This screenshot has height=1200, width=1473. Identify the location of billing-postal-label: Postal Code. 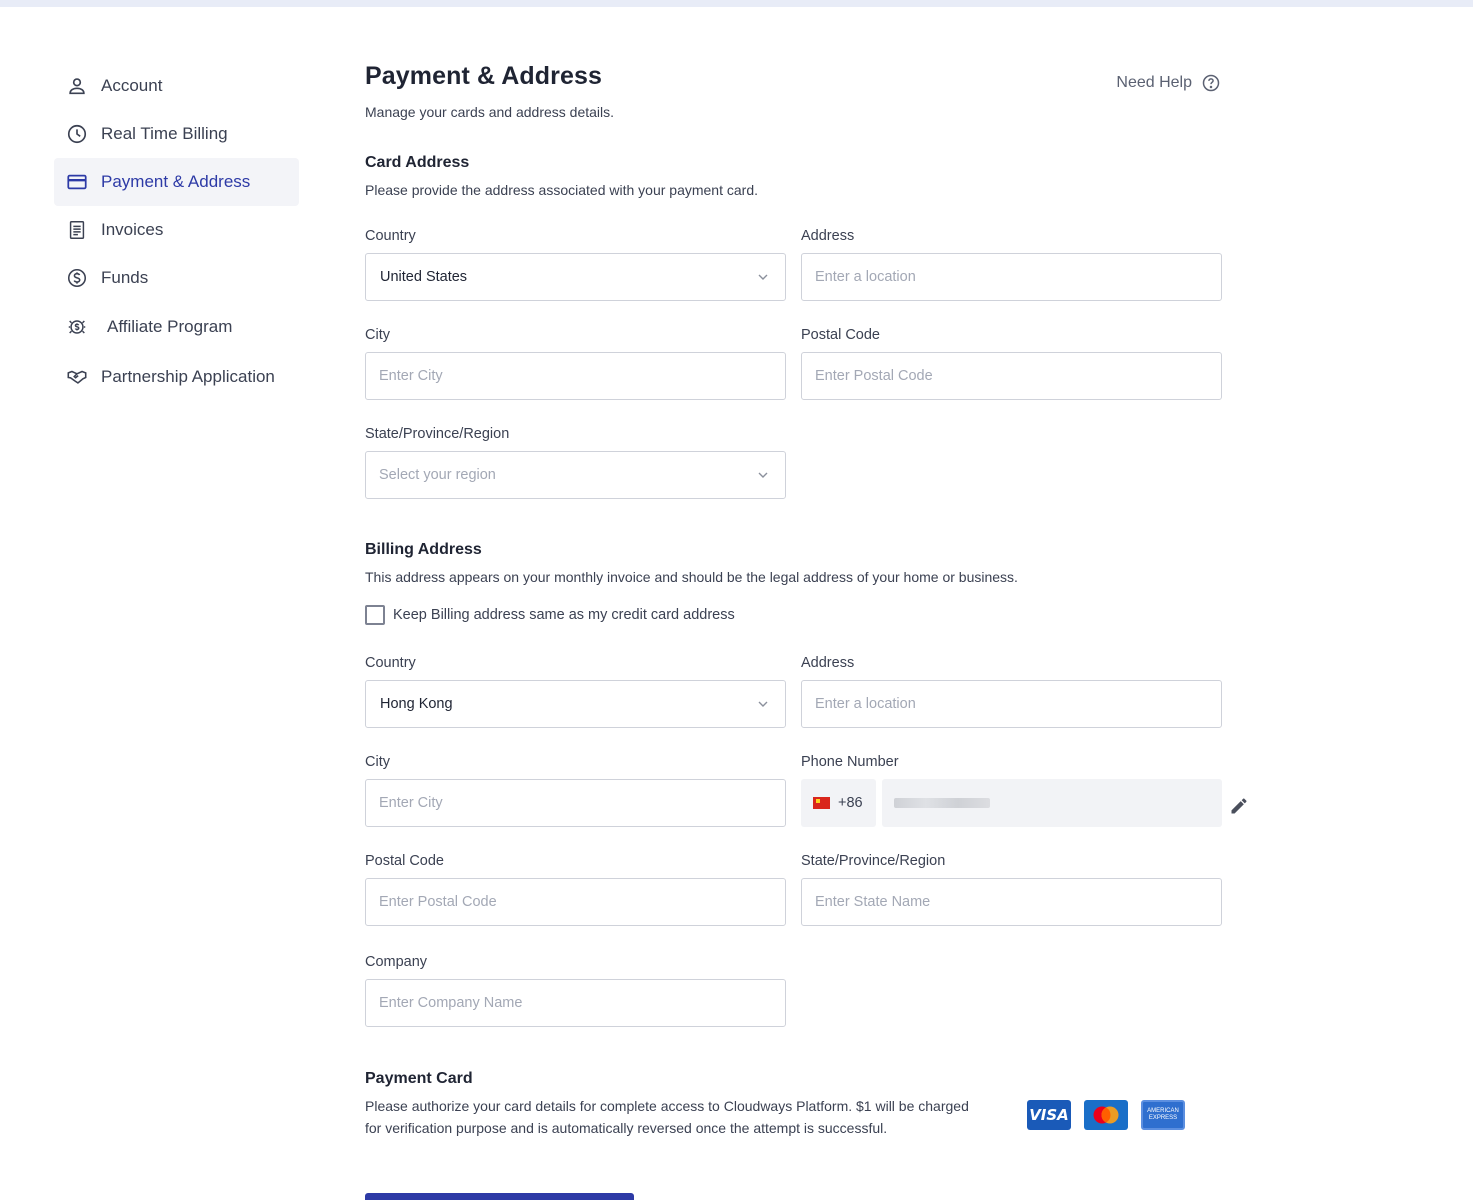
(404, 861).